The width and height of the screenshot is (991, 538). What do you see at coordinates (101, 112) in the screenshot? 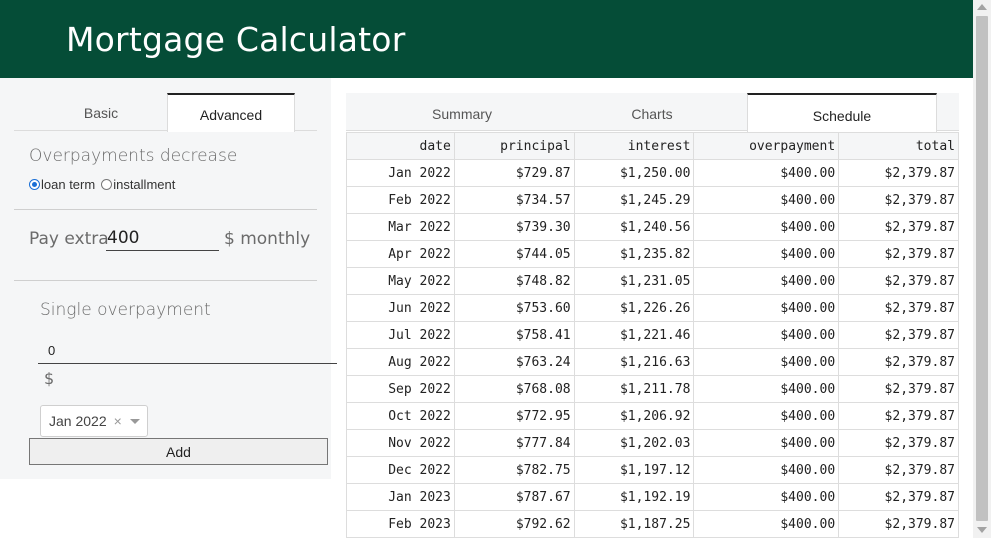
I see `tab-basic: Basic` at bounding box center [101, 112].